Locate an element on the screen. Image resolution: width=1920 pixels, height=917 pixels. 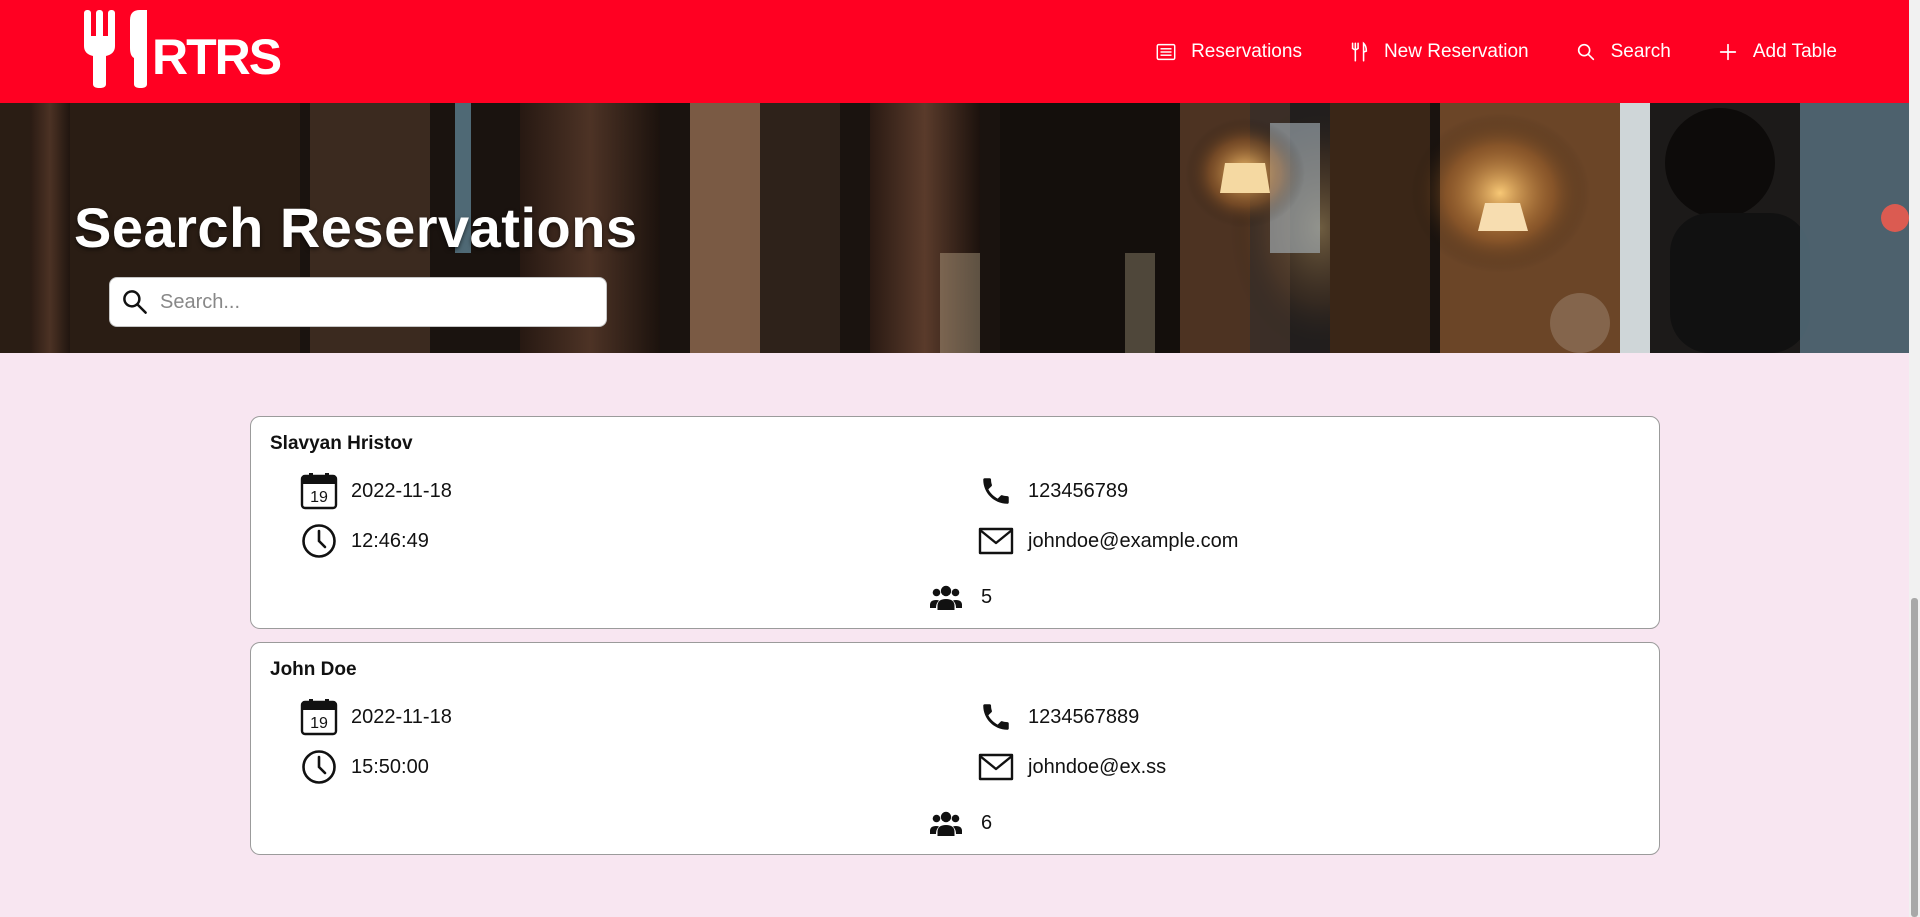
nav-reservations: Reservations is located at coordinates (1228, 52).